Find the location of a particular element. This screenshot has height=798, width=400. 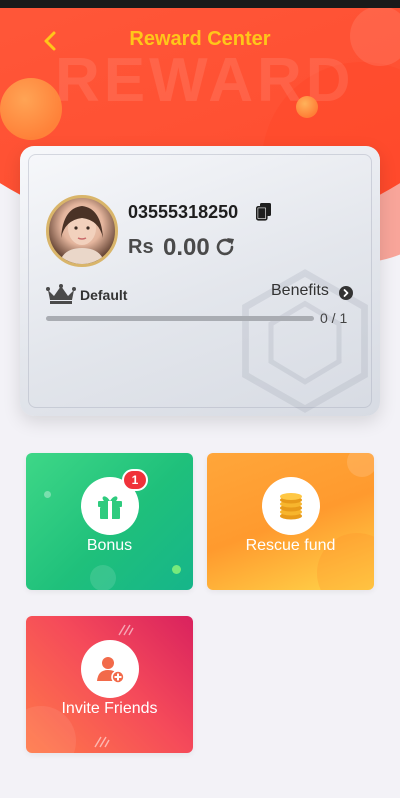

notification-badge: 1 is located at coordinates (135, 480).